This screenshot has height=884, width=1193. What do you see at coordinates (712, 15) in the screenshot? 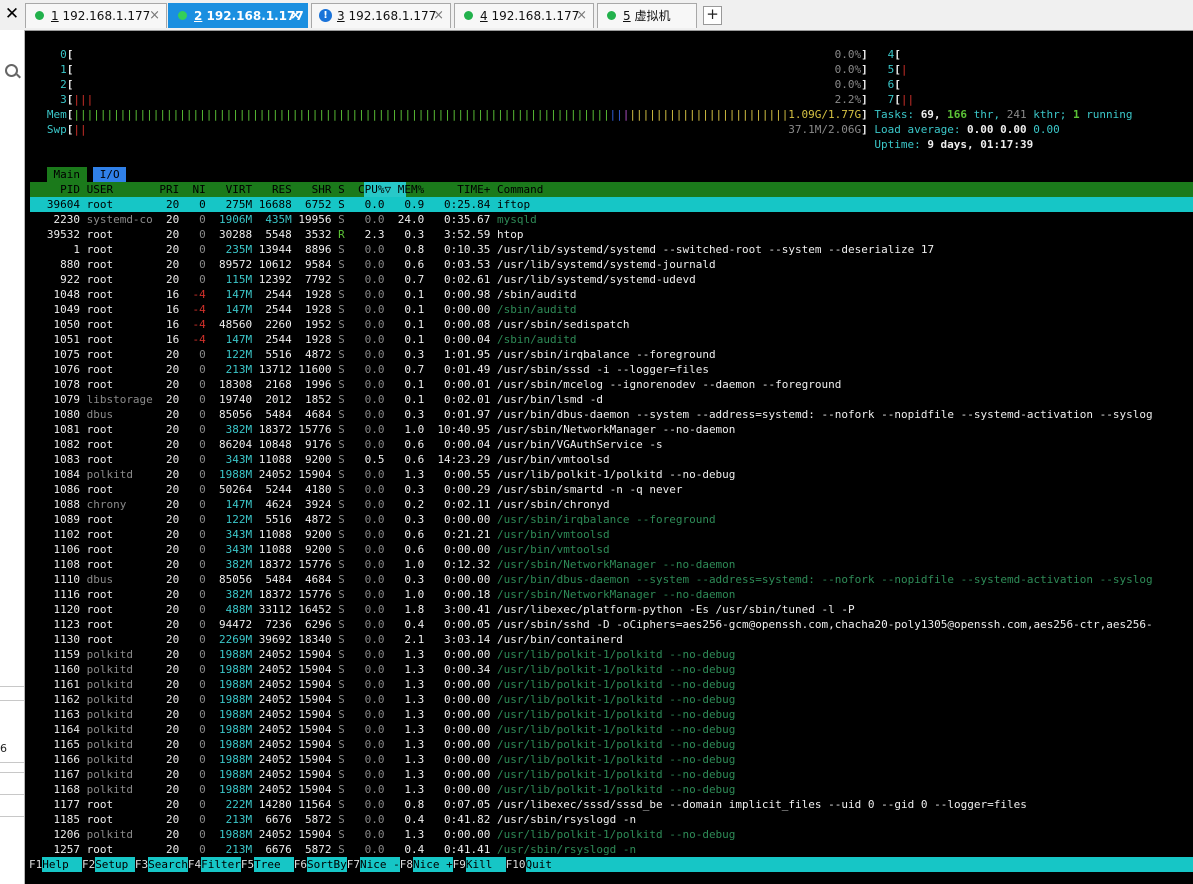
I see `new-tab-button: +` at bounding box center [712, 15].